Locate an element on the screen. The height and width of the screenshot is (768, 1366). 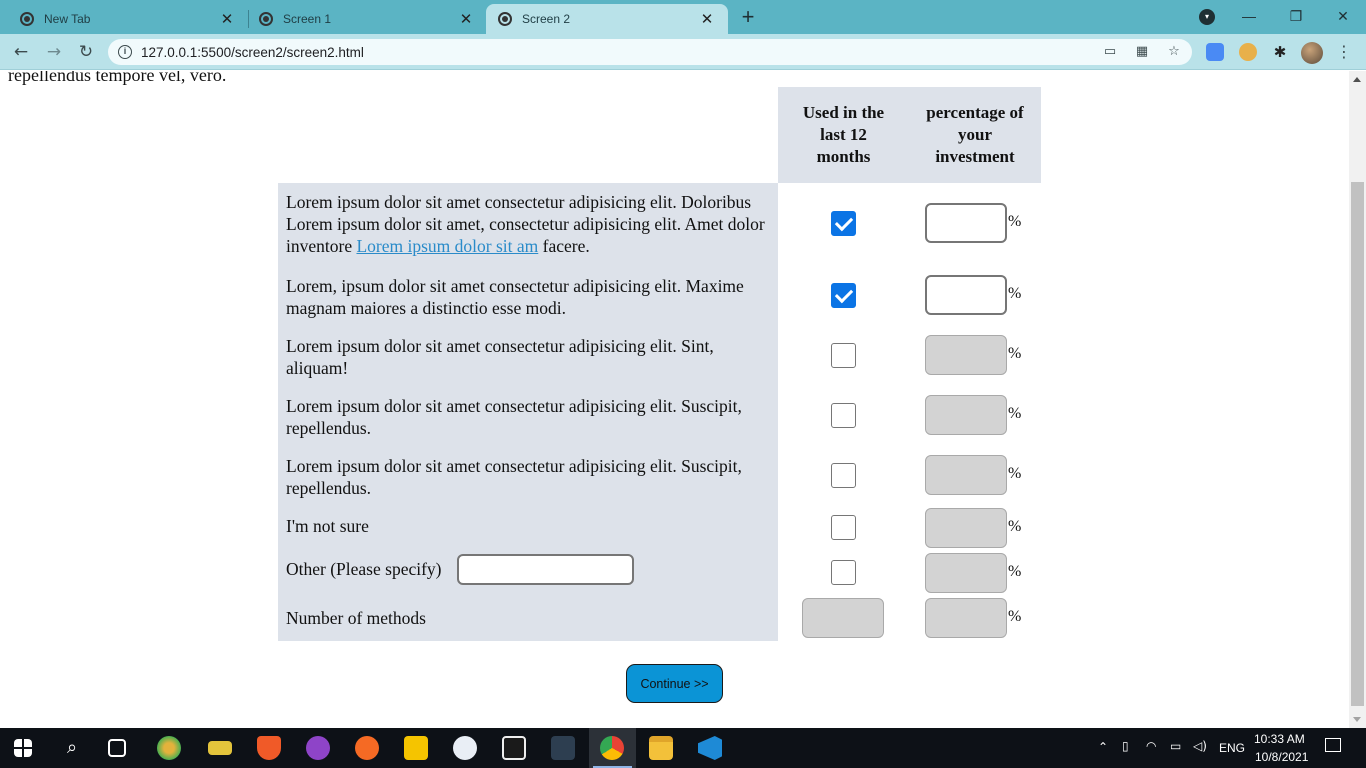
other-specify-input is located at coordinates (545, 569).